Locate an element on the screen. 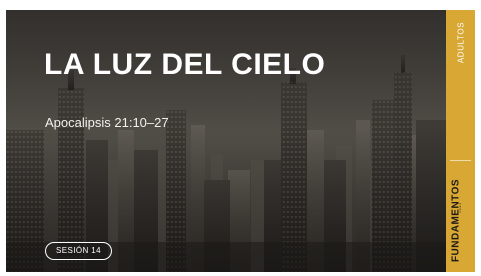 The image size is (481, 276). lesson-title: LA LUZ DEL CIELO is located at coordinates (185, 64).